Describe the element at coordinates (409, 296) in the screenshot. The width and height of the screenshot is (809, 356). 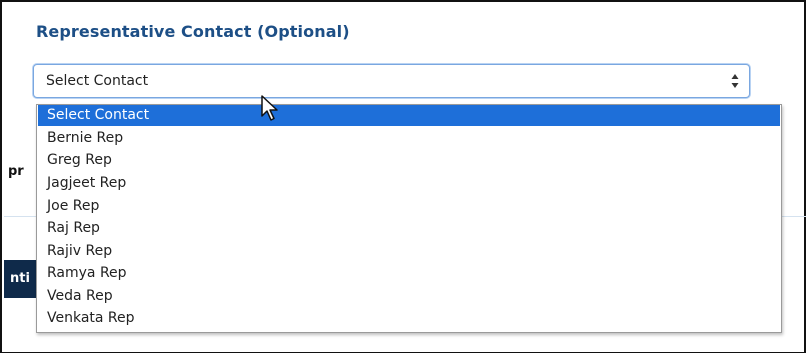
I see `dropdown-option-veda-rep: Veda Rep` at that location.